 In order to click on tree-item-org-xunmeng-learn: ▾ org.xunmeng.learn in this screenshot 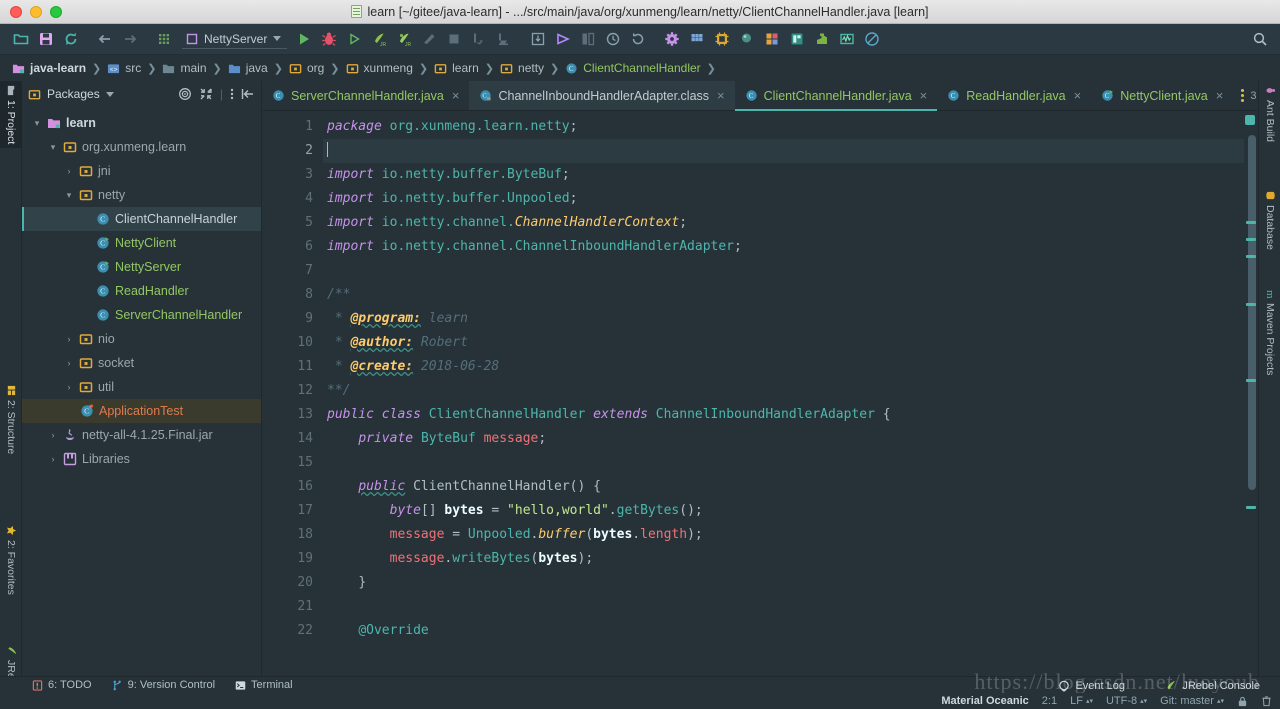, I will do `click(141, 147)`.